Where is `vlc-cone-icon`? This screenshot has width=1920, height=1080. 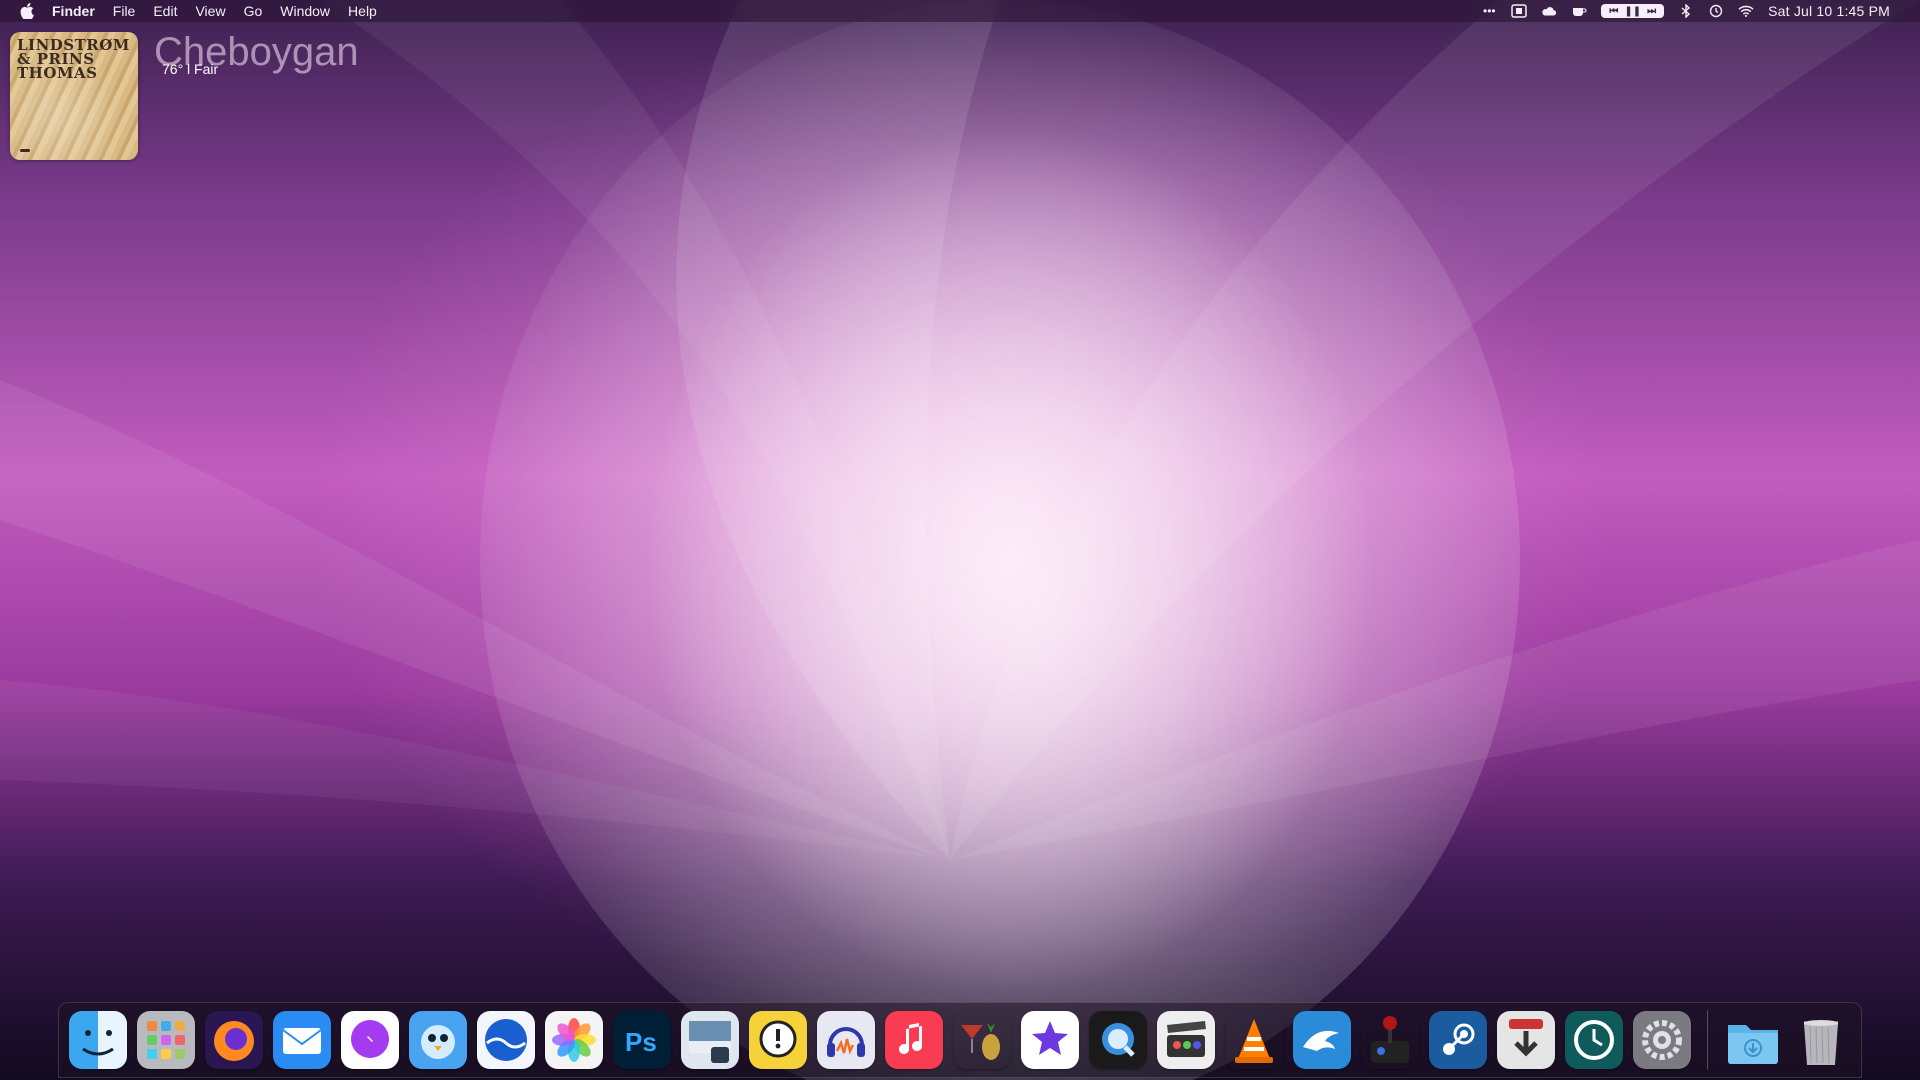
vlc-cone-icon is located at coordinates (1254, 1041).